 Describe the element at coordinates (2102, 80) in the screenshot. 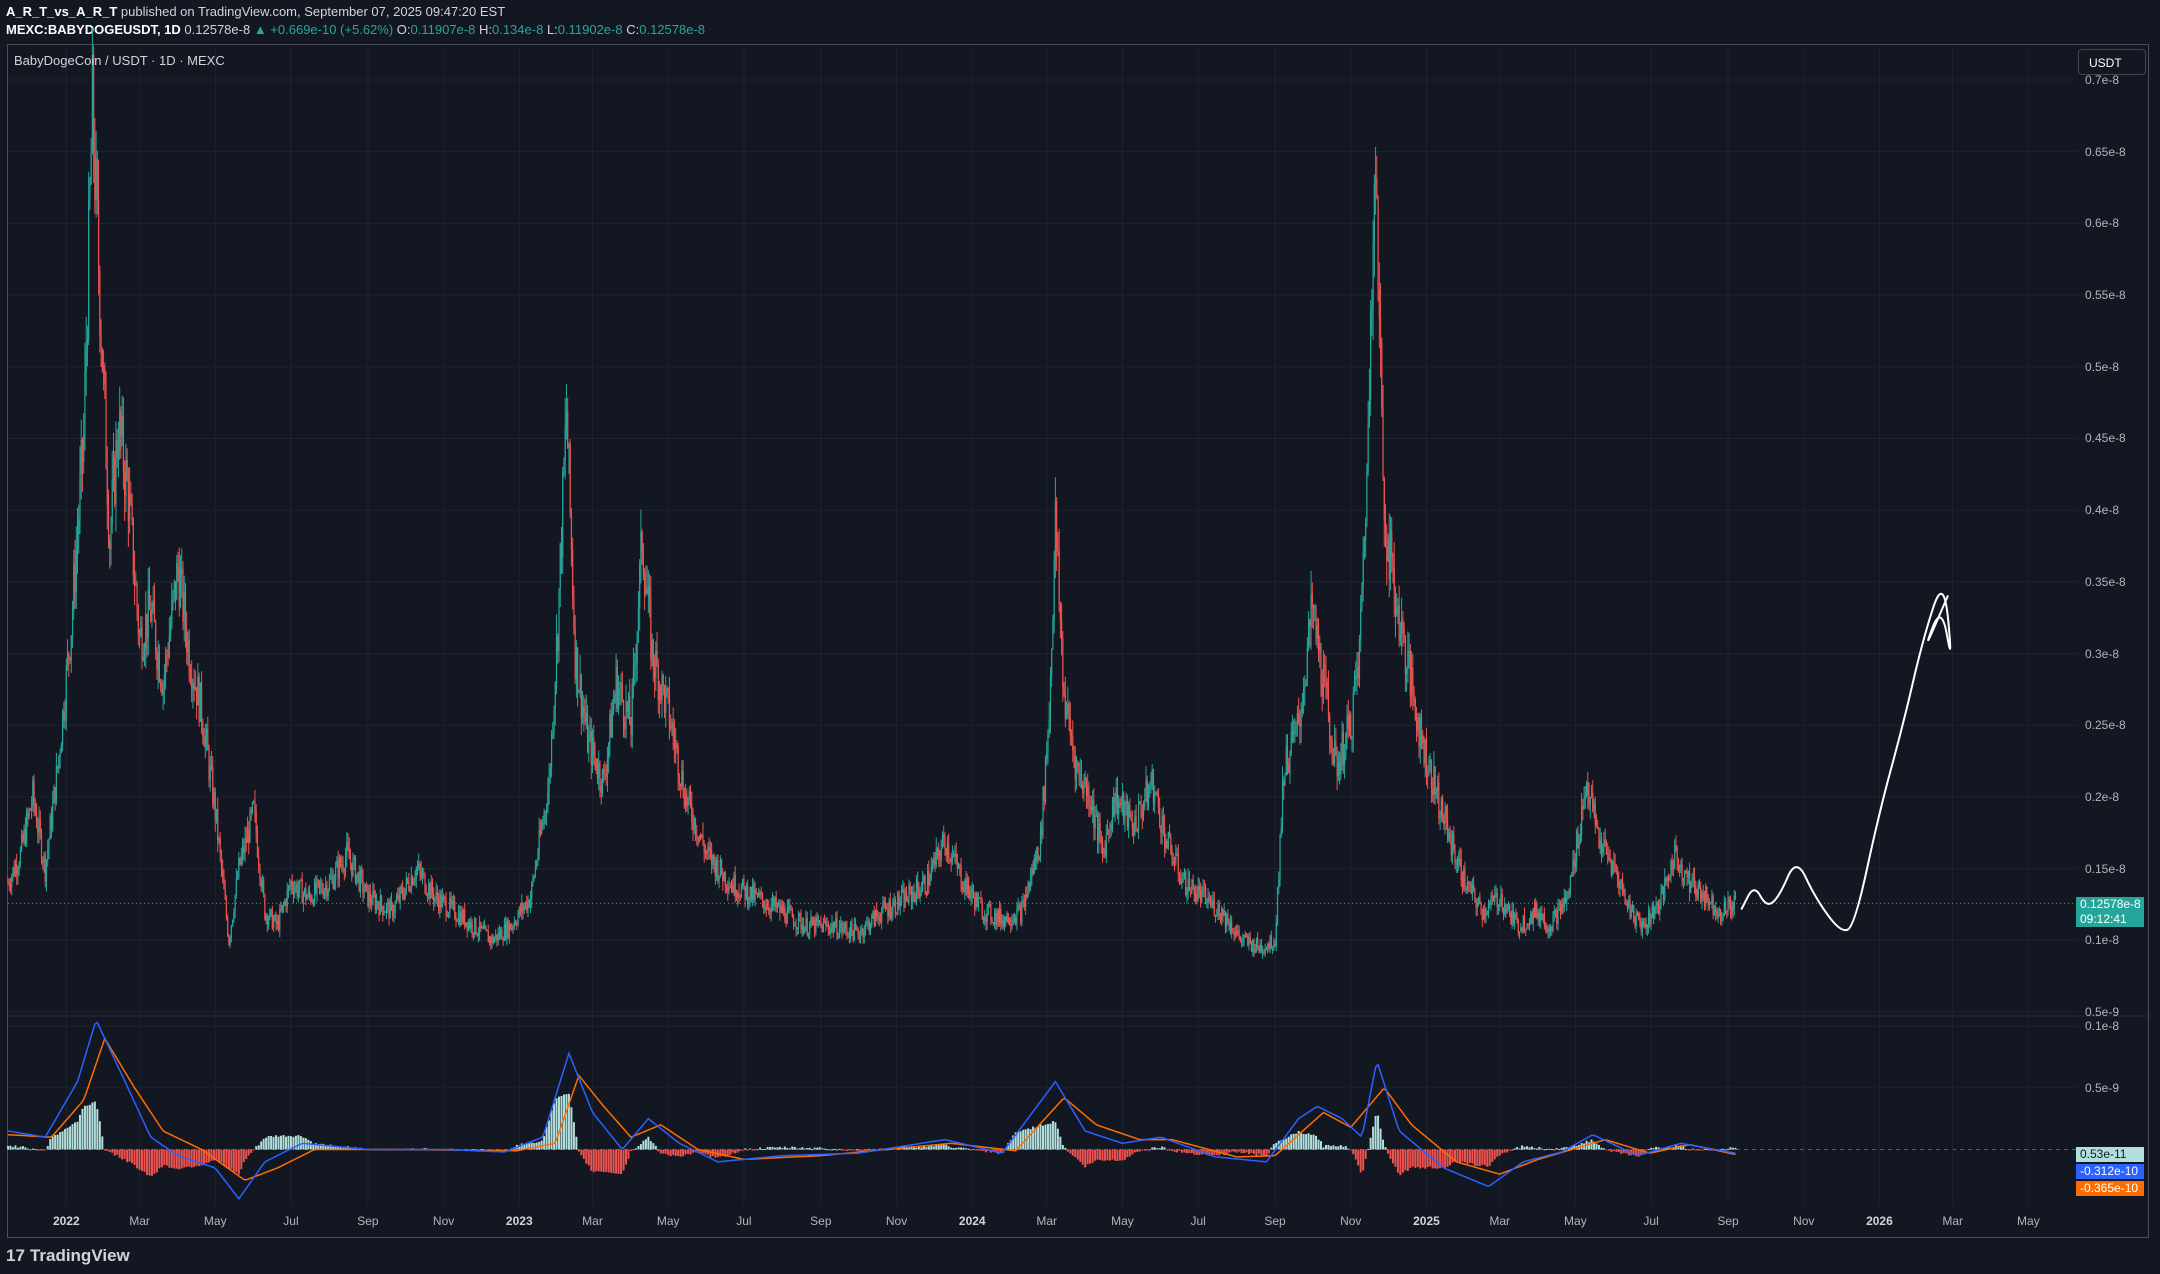

I see `price-tick-label: 0.7e-8` at that location.